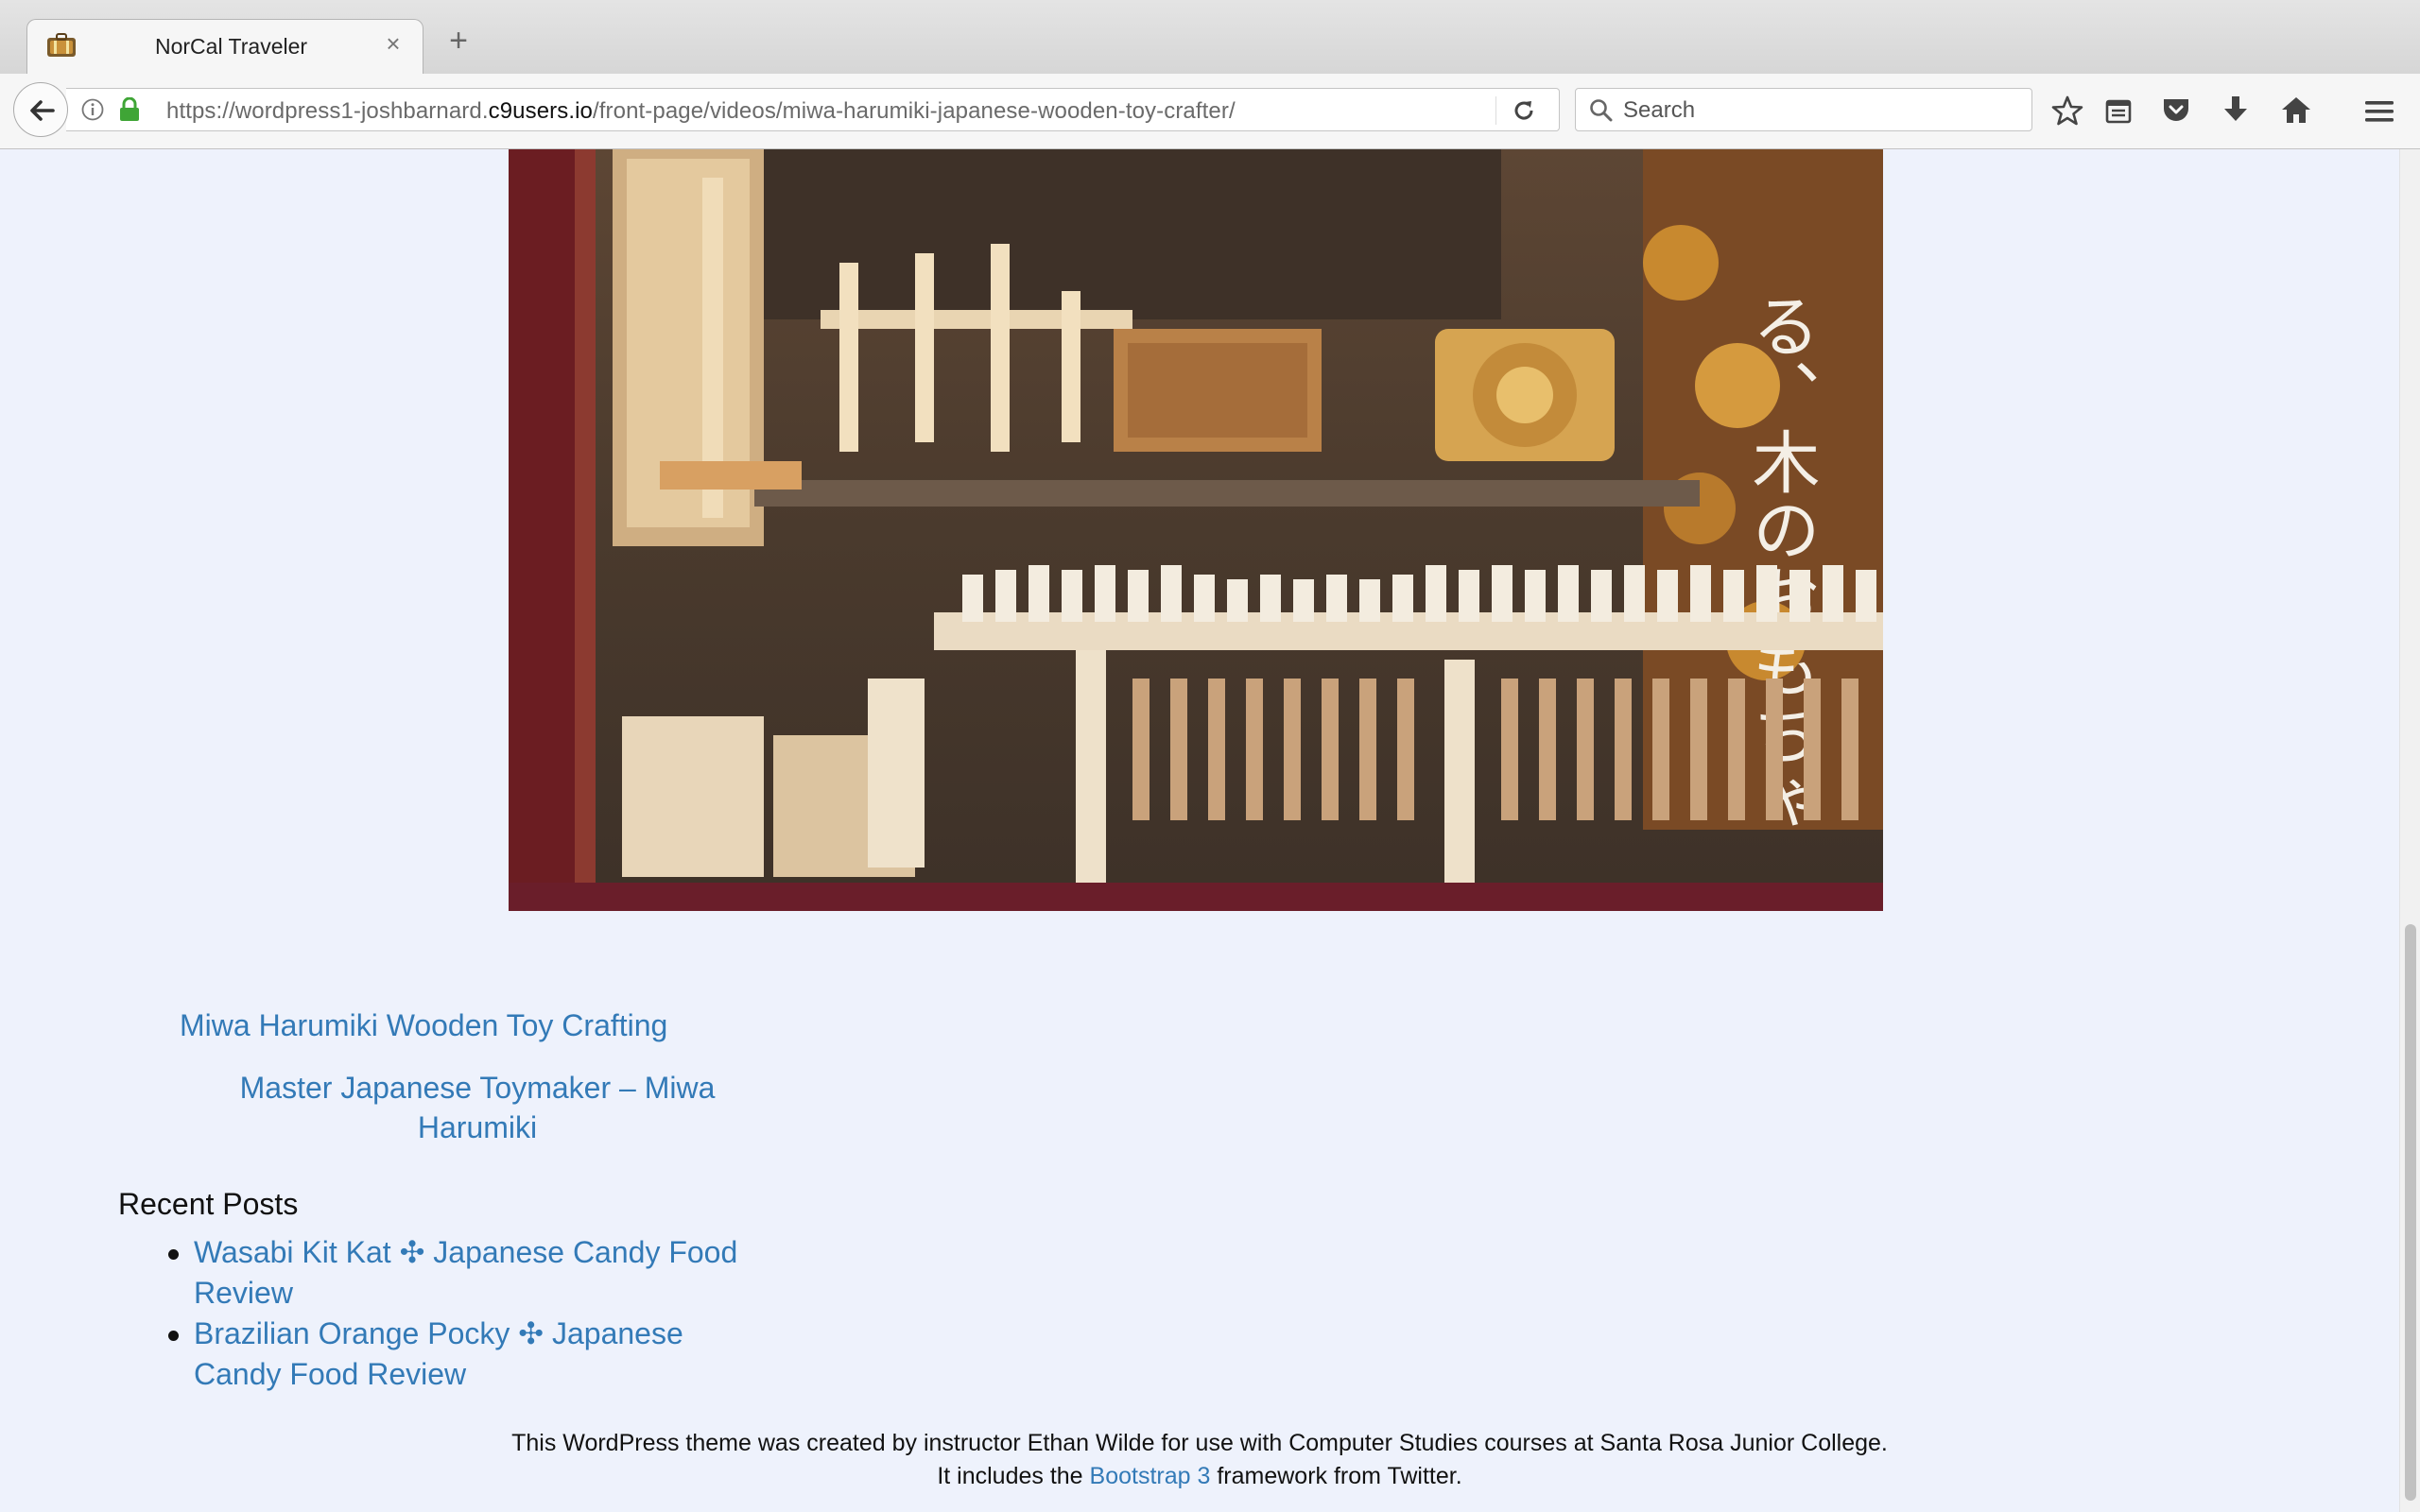  I want to click on url-prefix: https://wordpress1-joshbarnard., so click(327, 111).